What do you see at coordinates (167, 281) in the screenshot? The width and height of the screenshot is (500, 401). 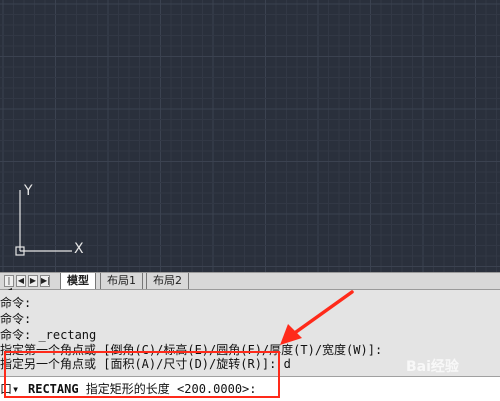 I see `tab-layout2: 布局2` at bounding box center [167, 281].